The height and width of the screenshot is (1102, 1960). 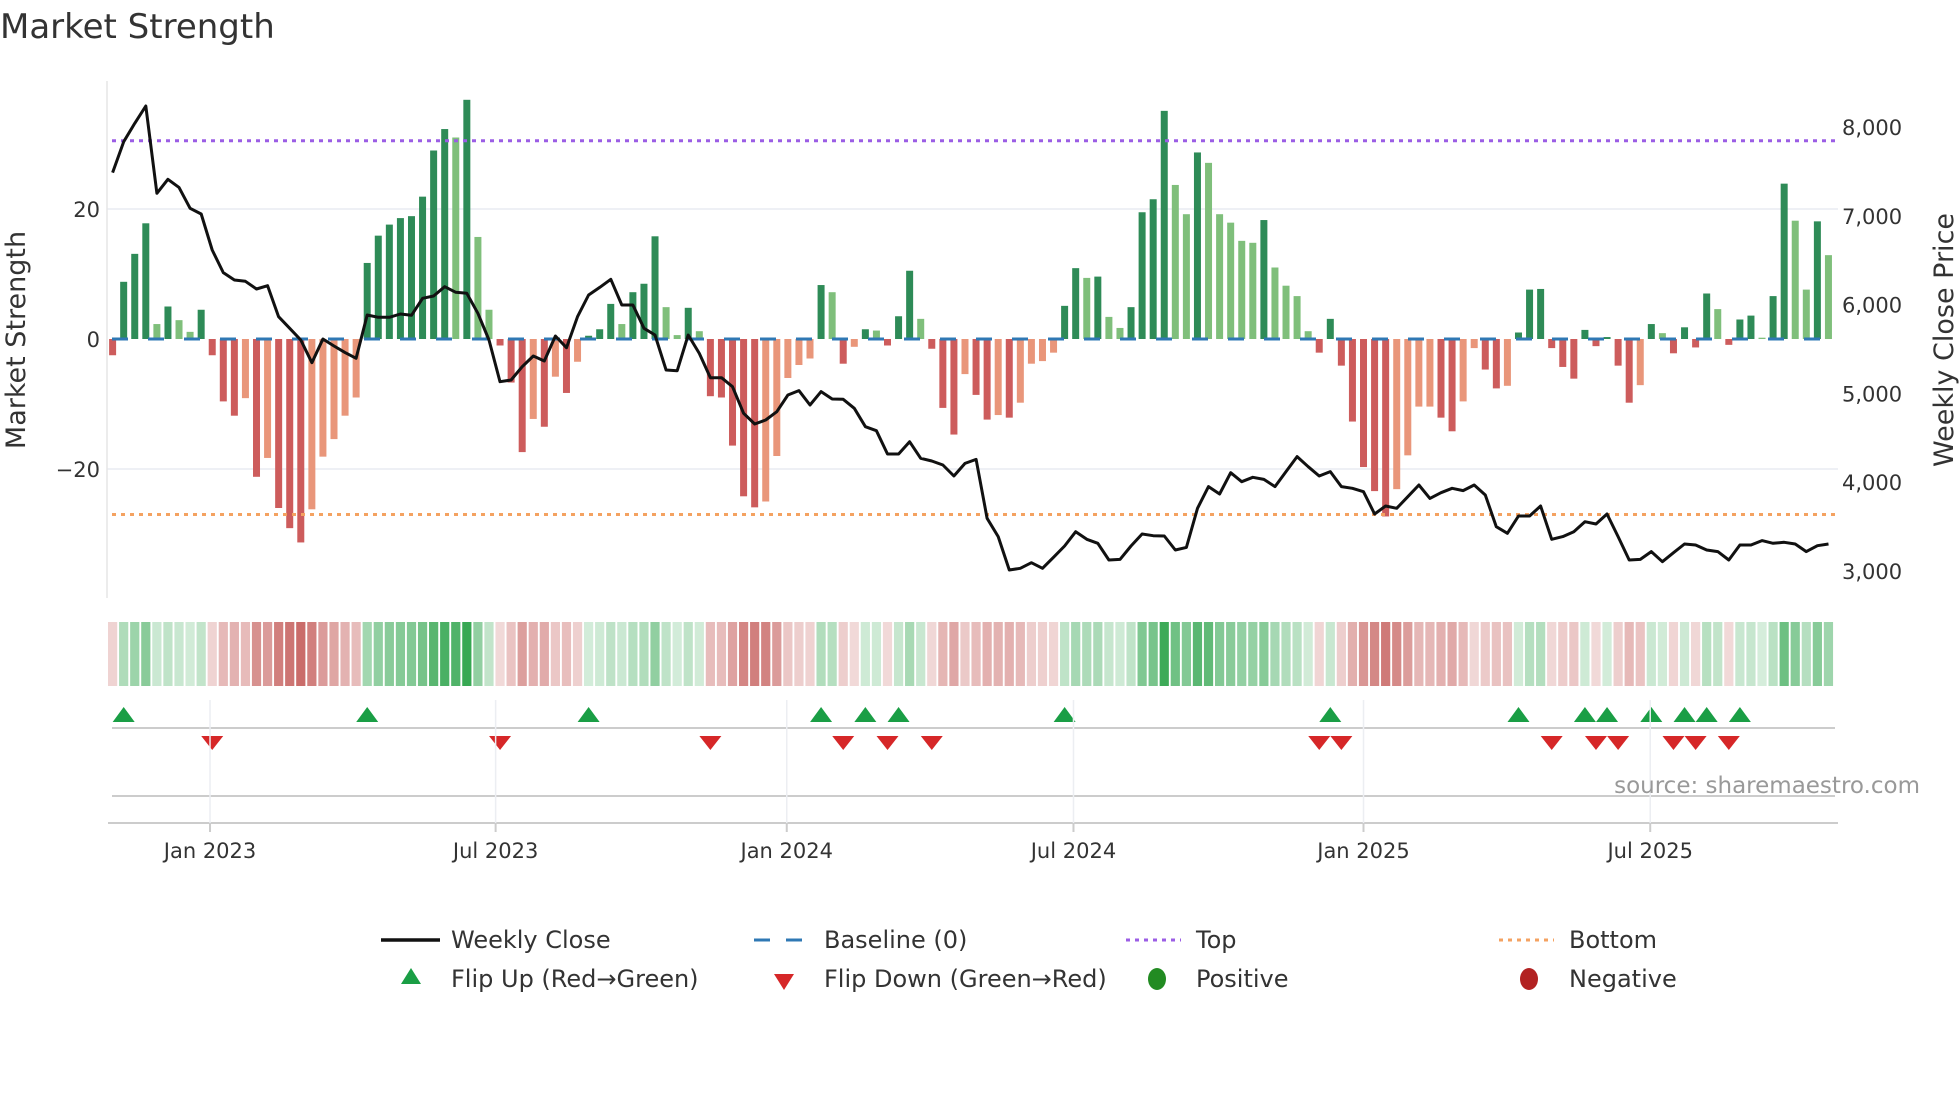 I want to click on left-axis-ticks: 20 0 −20, so click(x=78, y=340).